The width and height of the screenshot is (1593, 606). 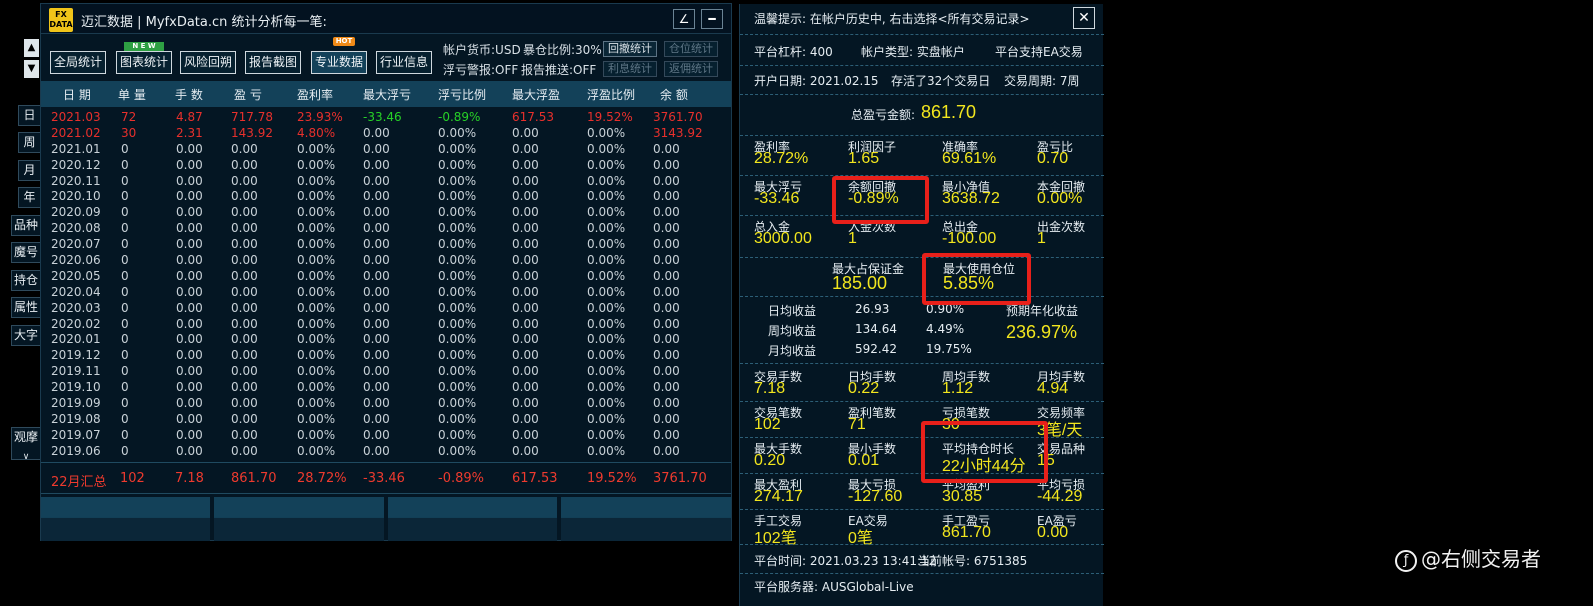 I want to click on col-max-float-loss: 最大浮亏, so click(x=387, y=94).